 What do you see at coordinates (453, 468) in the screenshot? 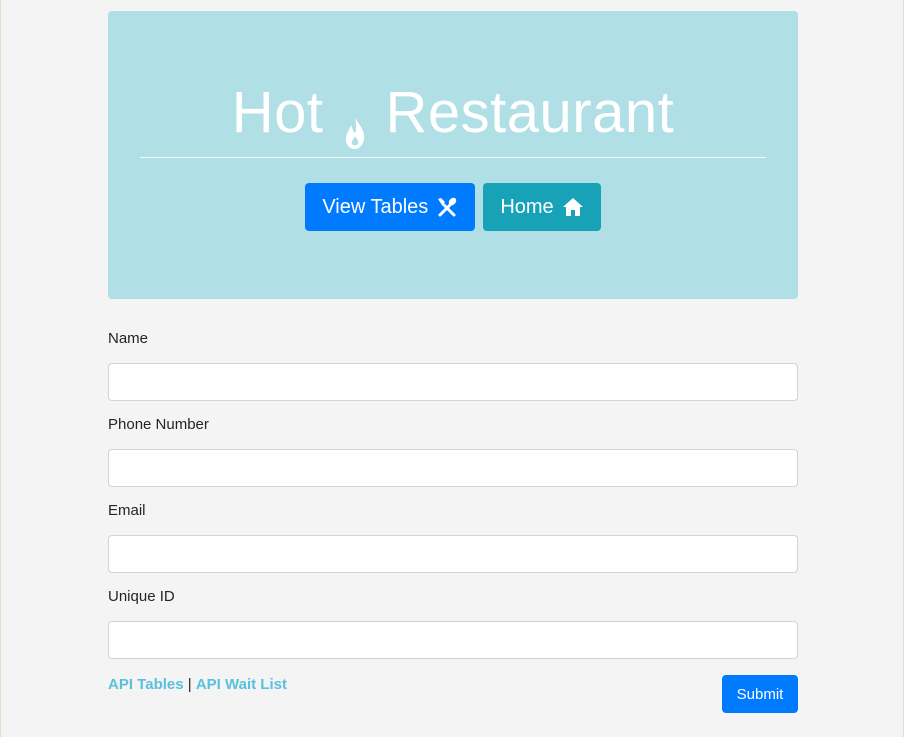
I see `phone-input` at bounding box center [453, 468].